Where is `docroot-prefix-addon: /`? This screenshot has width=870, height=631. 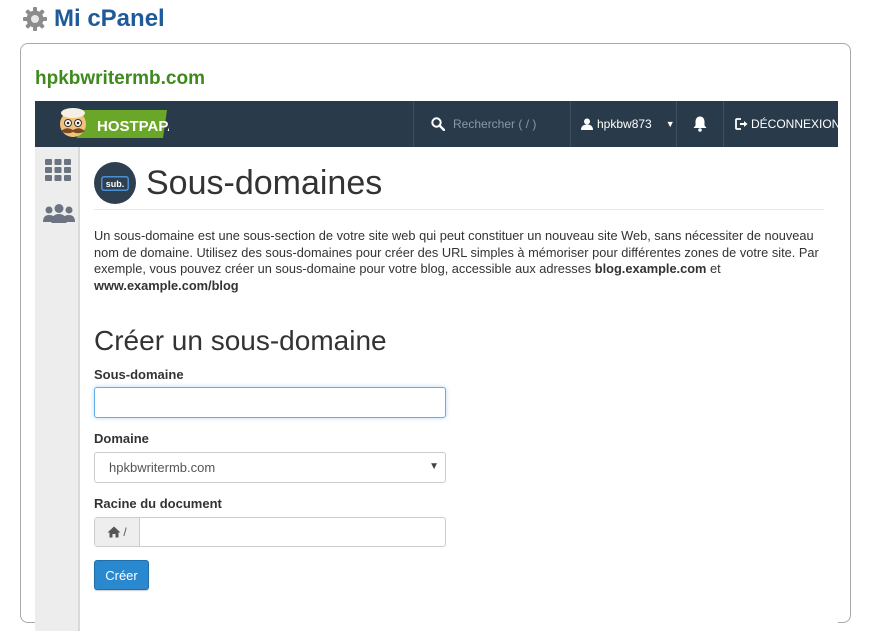 docroot-prefix-addon: / is located at coordinates (117, 532).